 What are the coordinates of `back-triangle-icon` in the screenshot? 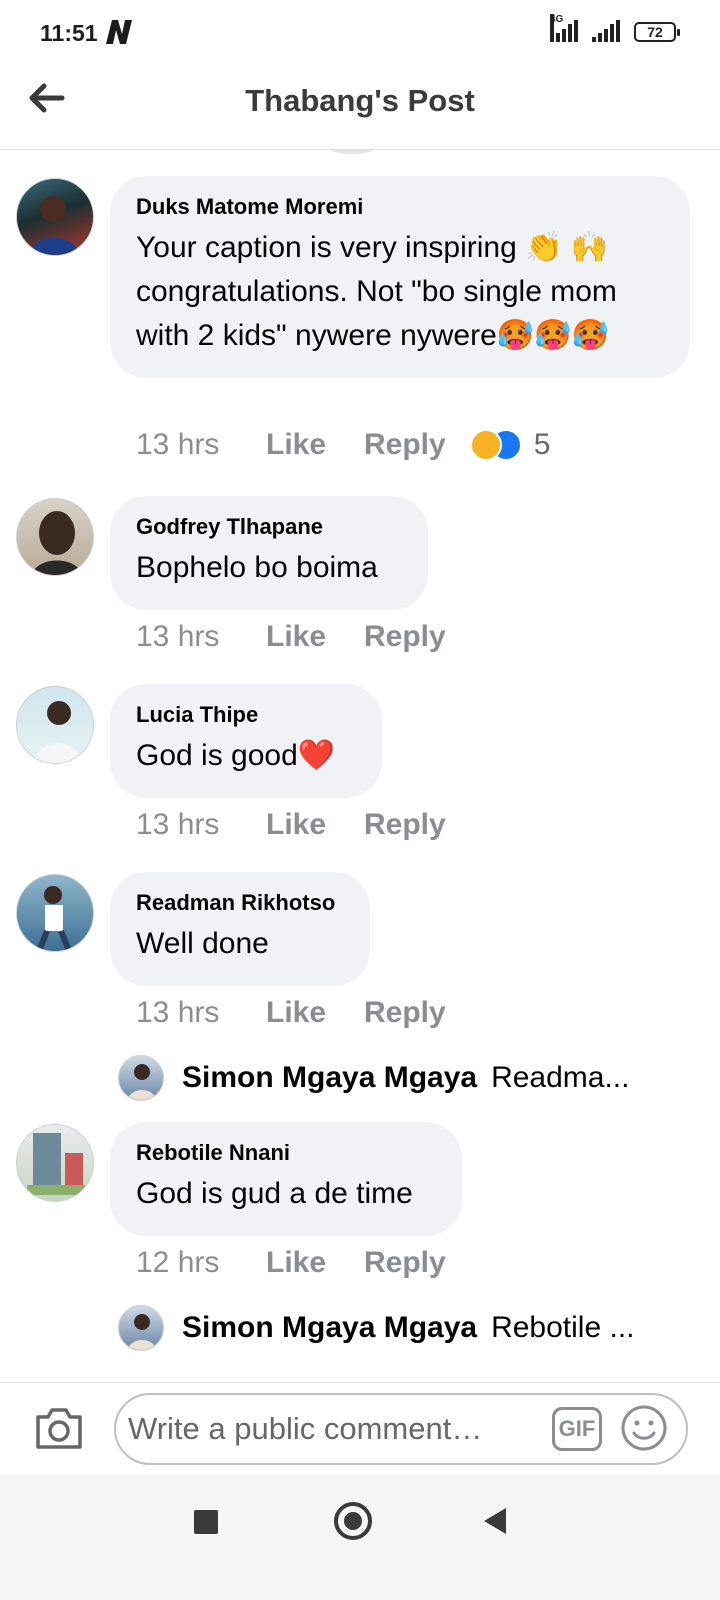 It's located at (495, 1521).